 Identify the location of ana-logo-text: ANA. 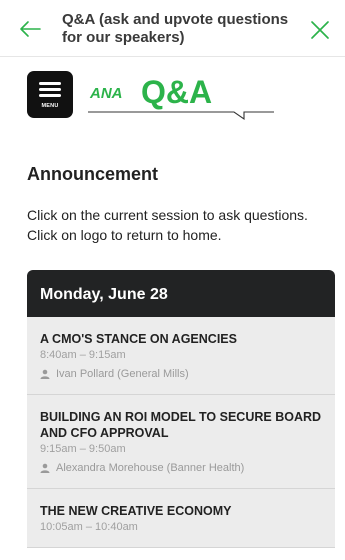
(106, 93).